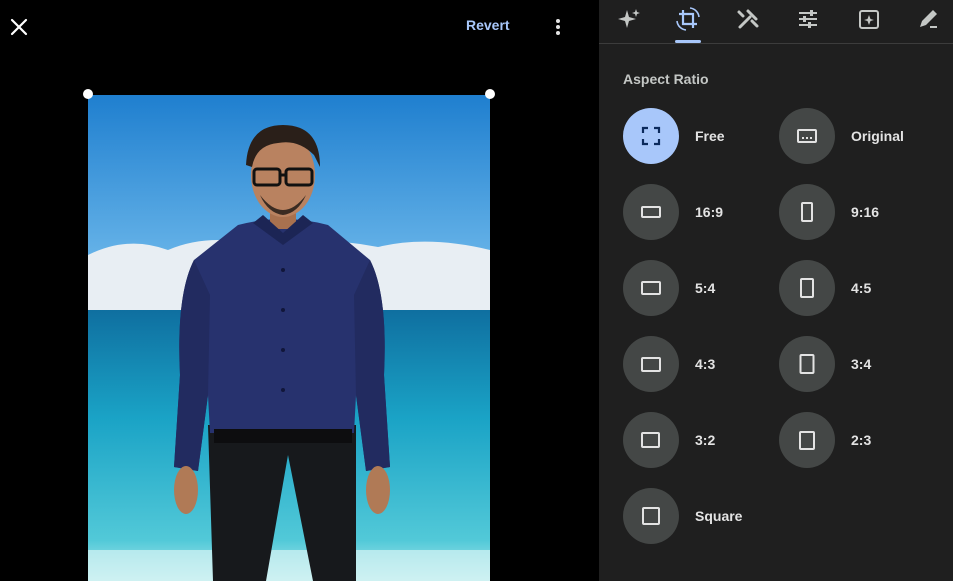 The height and width of the screenshot is (581, 953). I want to click on sliders-icon, so click(808, 19).